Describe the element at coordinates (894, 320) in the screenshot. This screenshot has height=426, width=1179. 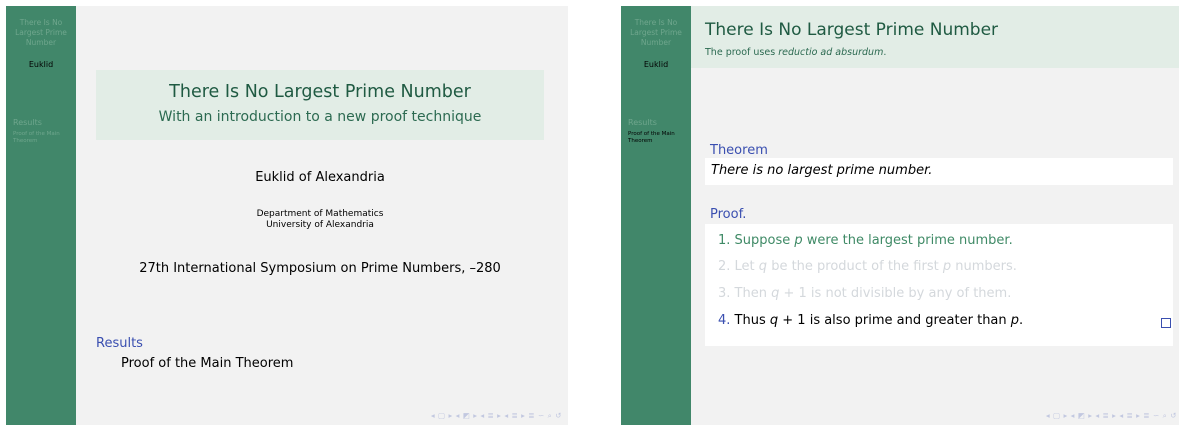
I see `step-text: + 1 is also prime and greater than` at that location.